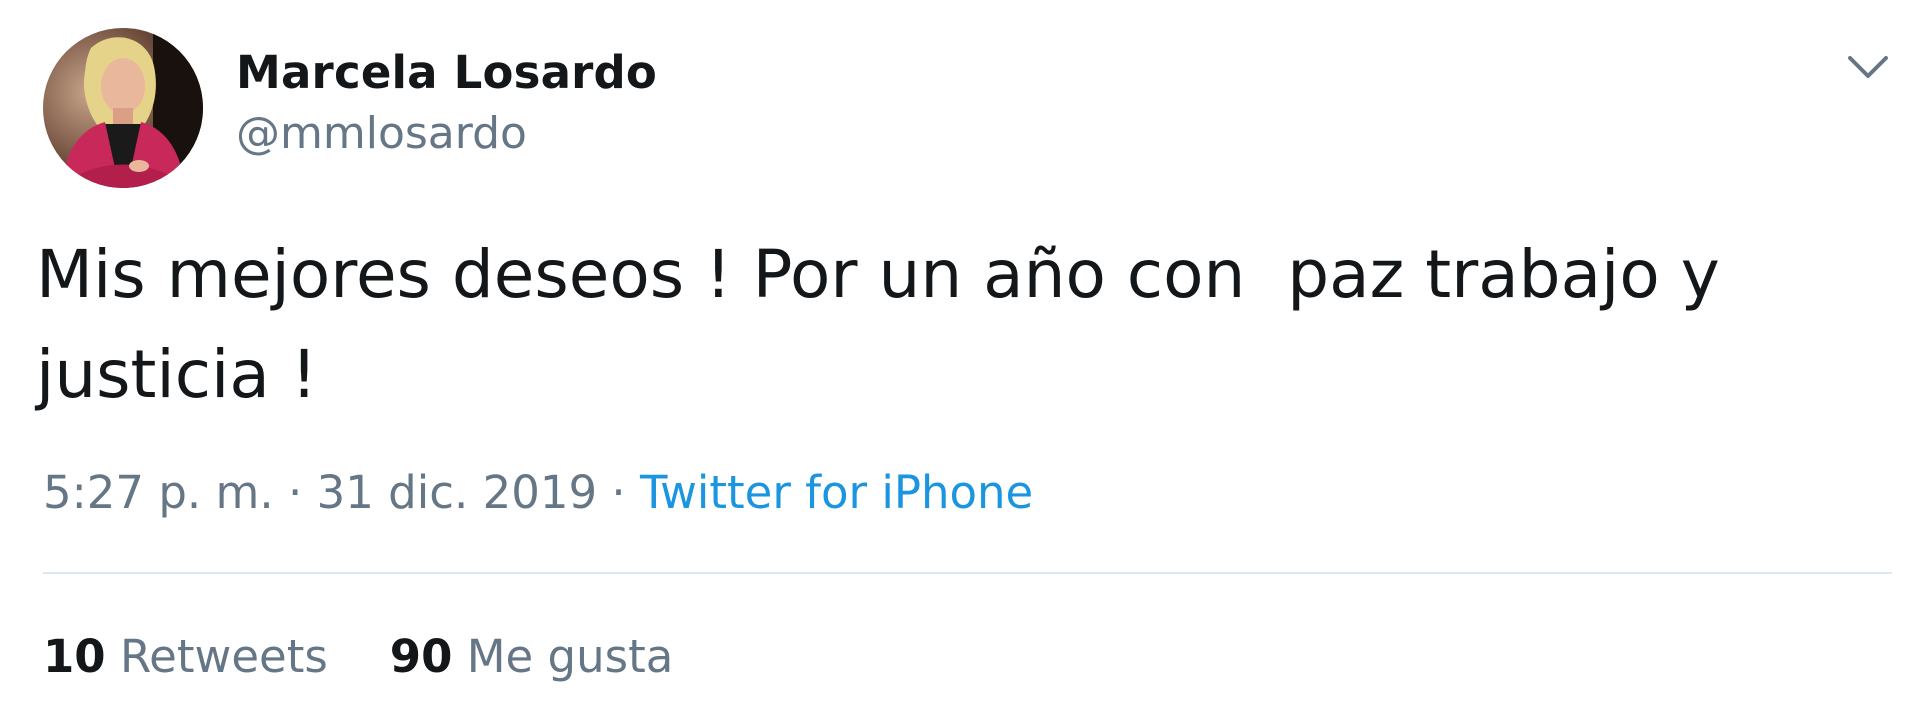 This screenshot has width=1920, height=718. I want to click on profile-photo-icon, so click(123, 108).